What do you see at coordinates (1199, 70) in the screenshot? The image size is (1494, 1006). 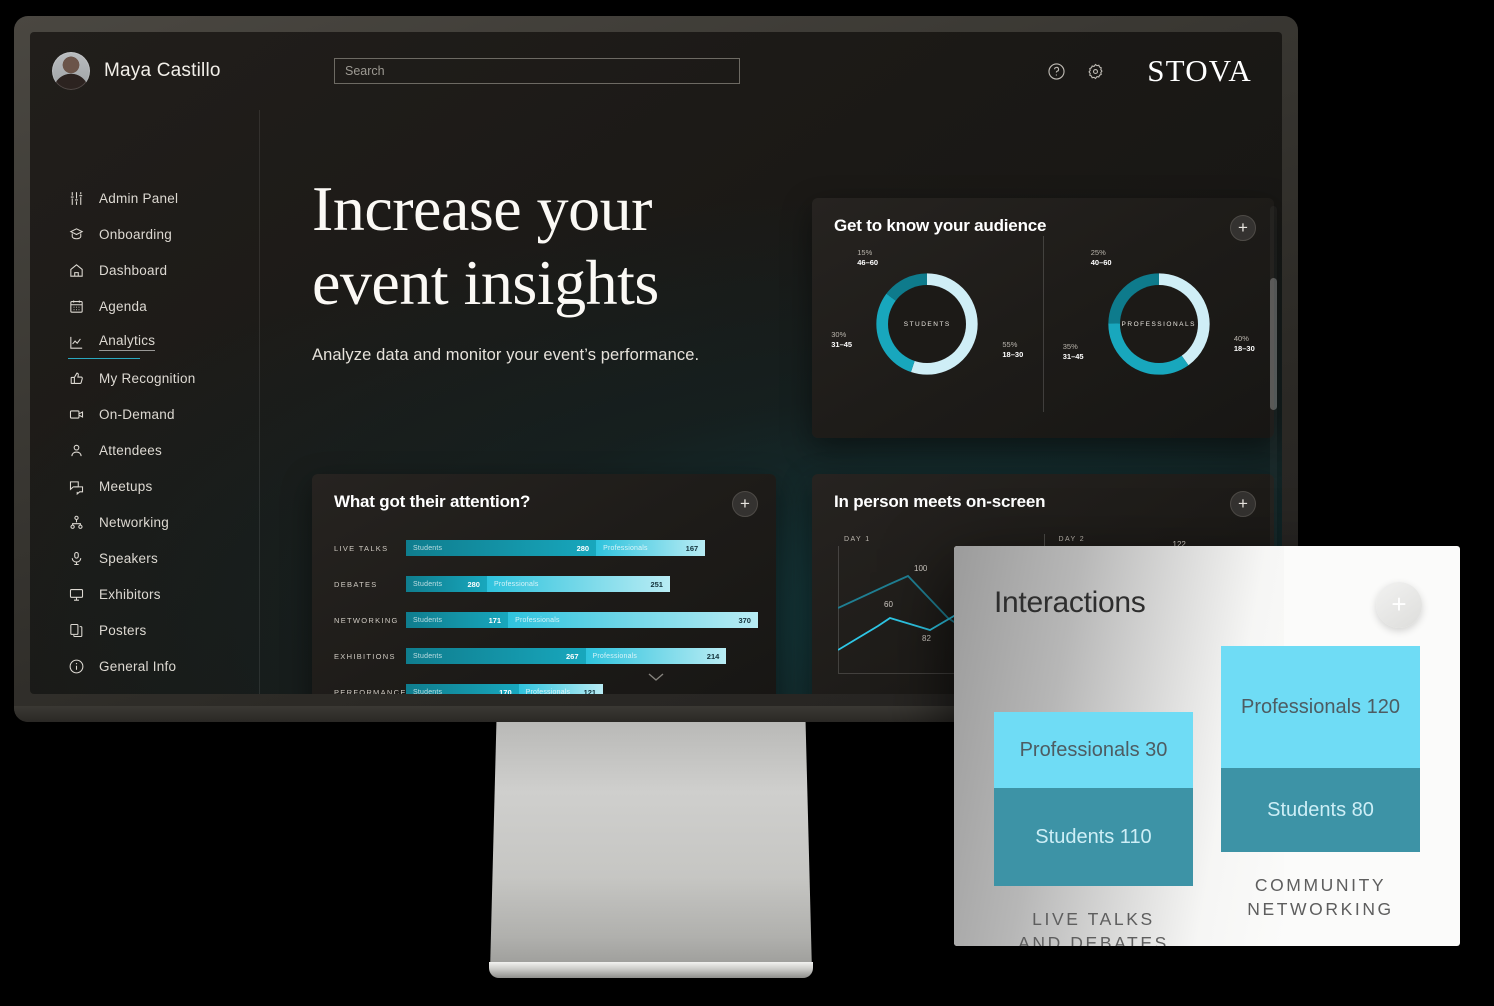 I see `brand-logo: STOVA` at bounding box center [1199, 70].